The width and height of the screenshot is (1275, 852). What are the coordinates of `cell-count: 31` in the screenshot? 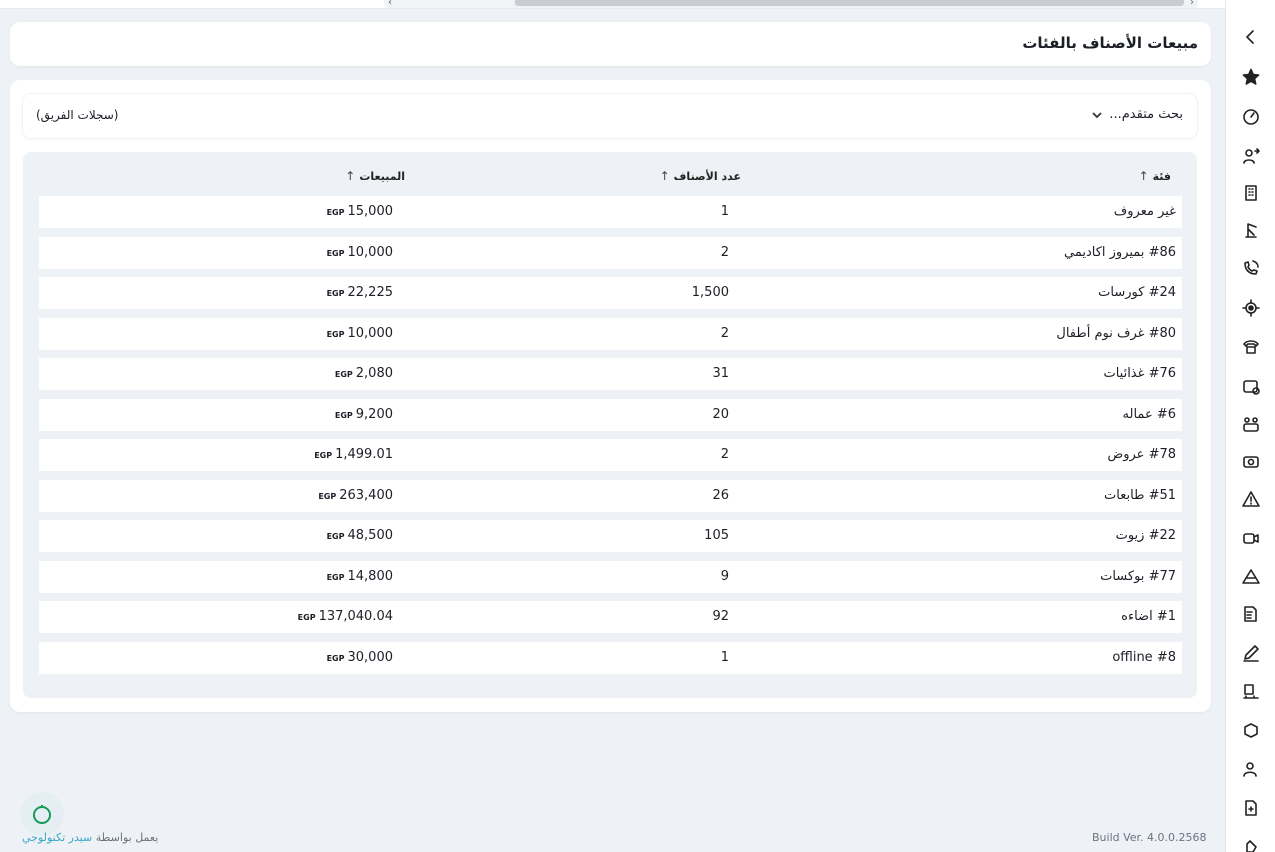 It's located at (720, 373).